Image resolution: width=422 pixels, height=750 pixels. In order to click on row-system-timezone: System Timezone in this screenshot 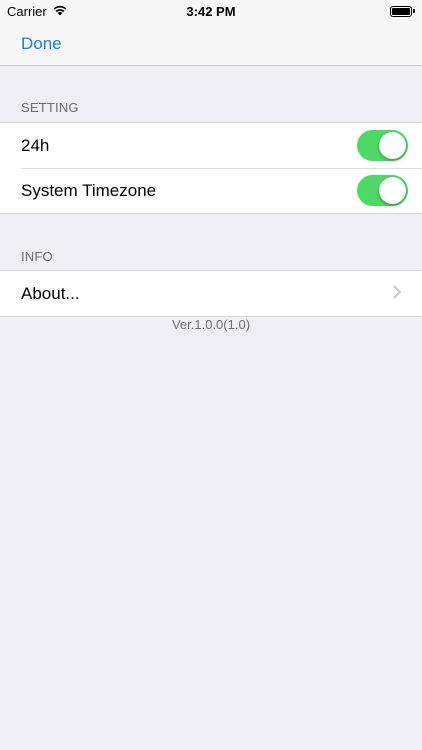, I will do `click(211, 190)`.